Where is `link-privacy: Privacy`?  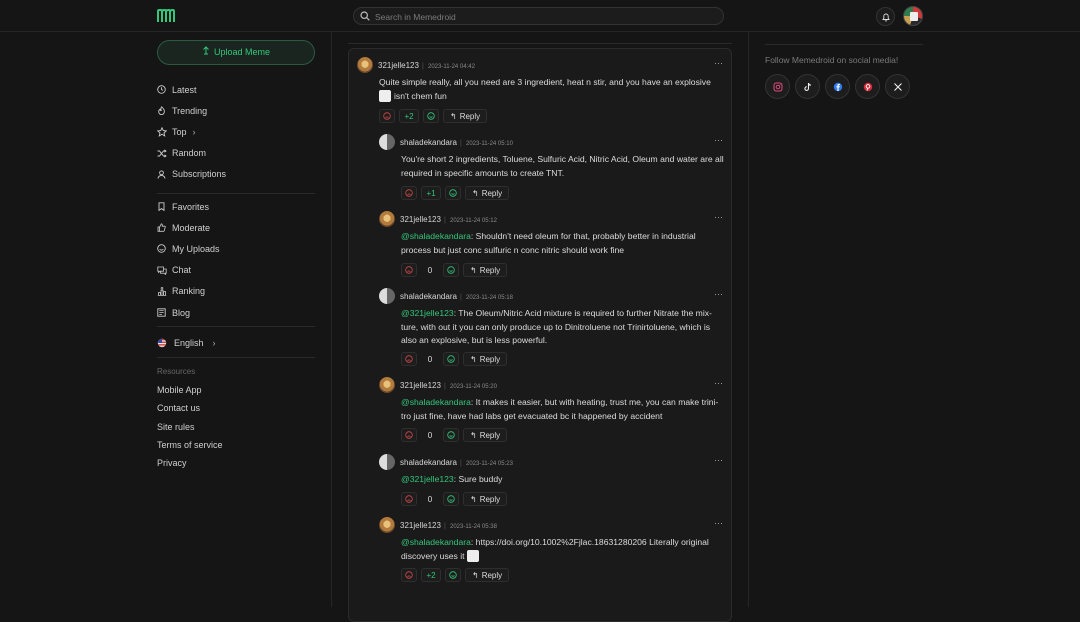
link-privacy: Privacy is located at coordinates (190, 463).